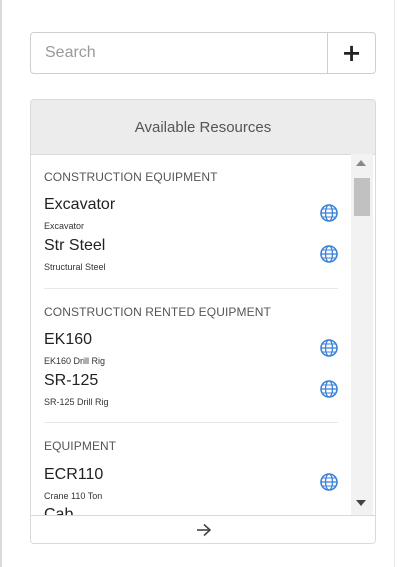 Image resolution: width=397 pixels, height=567 pixels. I want to click on resource-name: Str Steel, so click(74, 246).